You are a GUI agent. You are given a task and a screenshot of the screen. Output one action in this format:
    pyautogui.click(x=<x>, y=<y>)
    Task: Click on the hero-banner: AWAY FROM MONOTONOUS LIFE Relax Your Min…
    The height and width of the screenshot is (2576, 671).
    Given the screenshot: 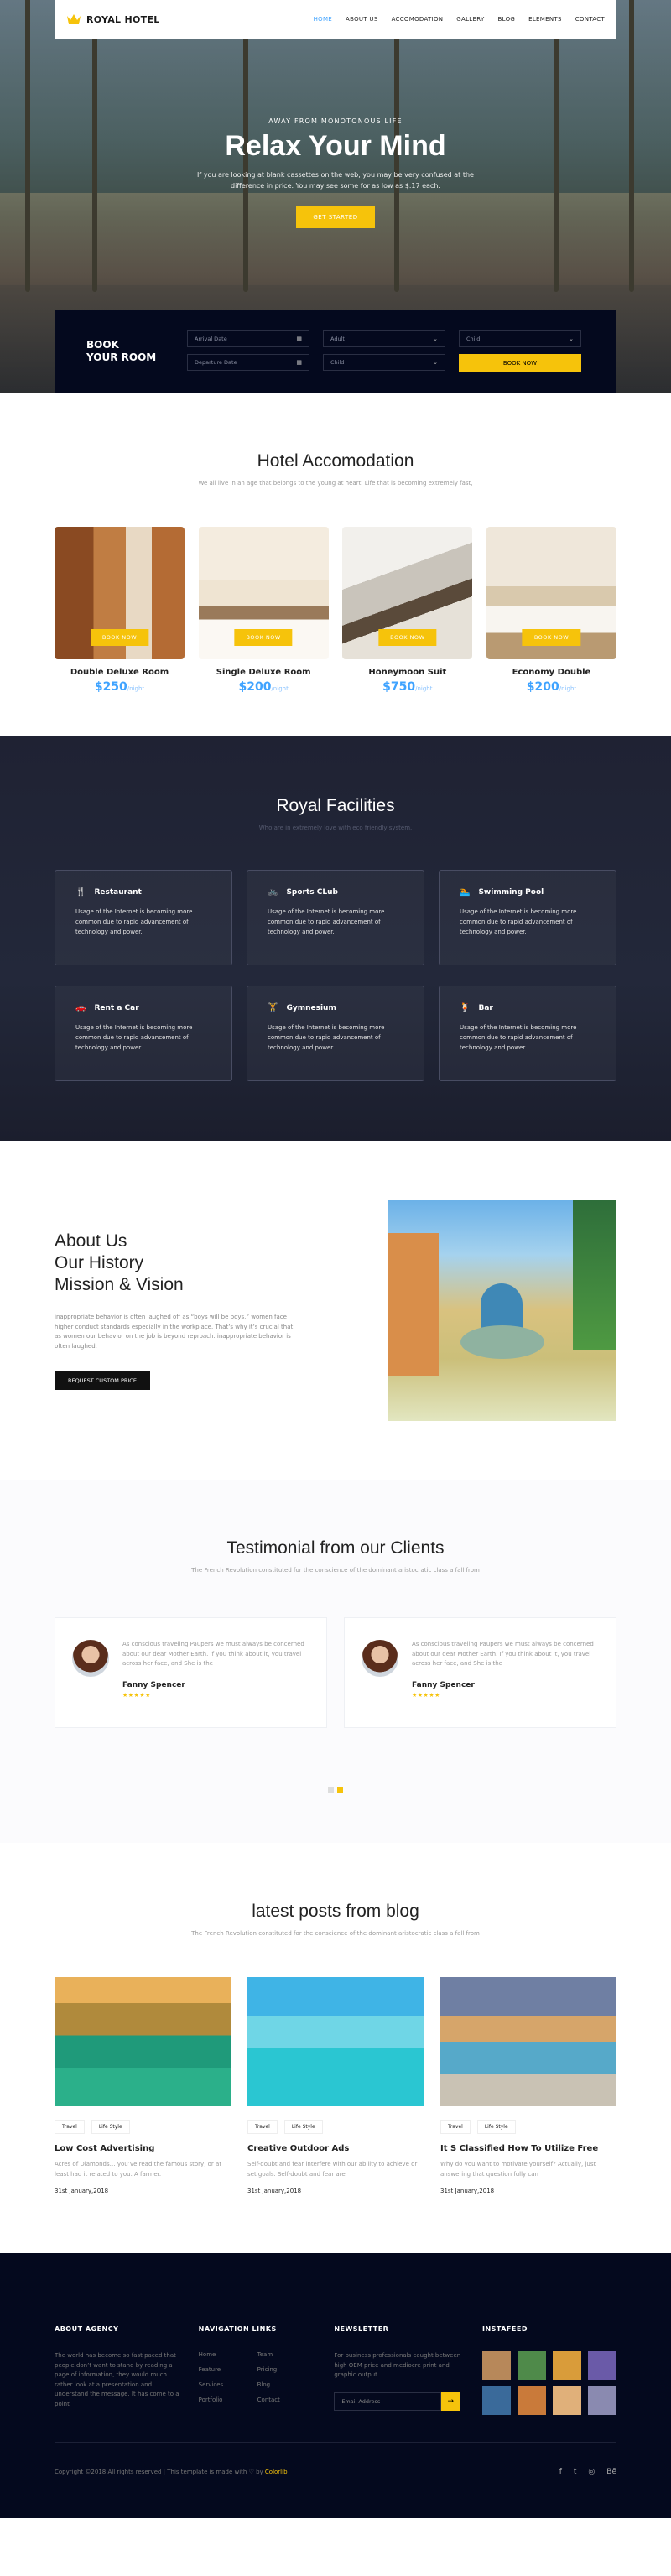 What is the action you would take?
    pyautogui.click(x=335, y=172)
    